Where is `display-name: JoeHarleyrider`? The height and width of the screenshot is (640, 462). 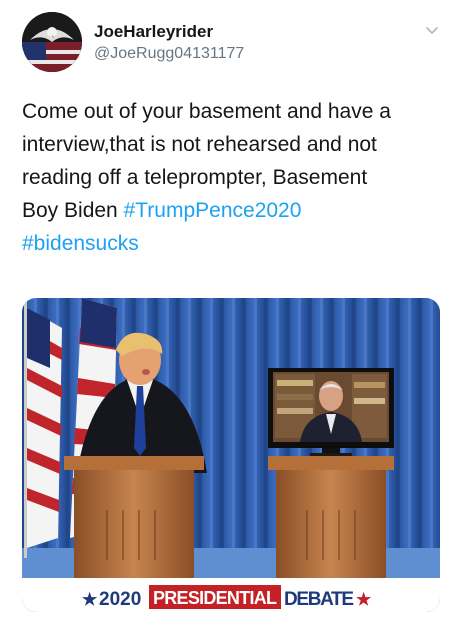
display-name: JoeHarleyrider is located at coordinates (153, 32).